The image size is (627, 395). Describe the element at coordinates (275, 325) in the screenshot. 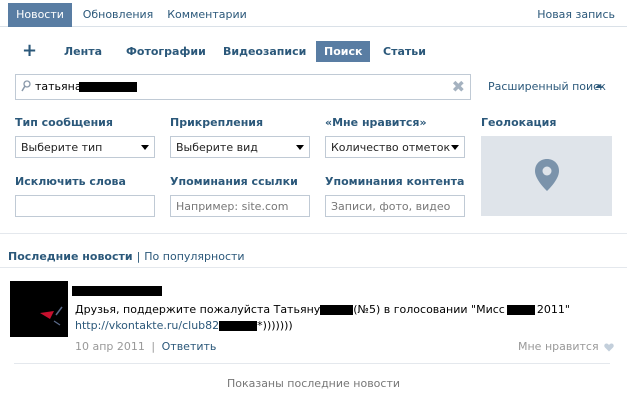

I see `post-link-tail: *)))))))` at that location.